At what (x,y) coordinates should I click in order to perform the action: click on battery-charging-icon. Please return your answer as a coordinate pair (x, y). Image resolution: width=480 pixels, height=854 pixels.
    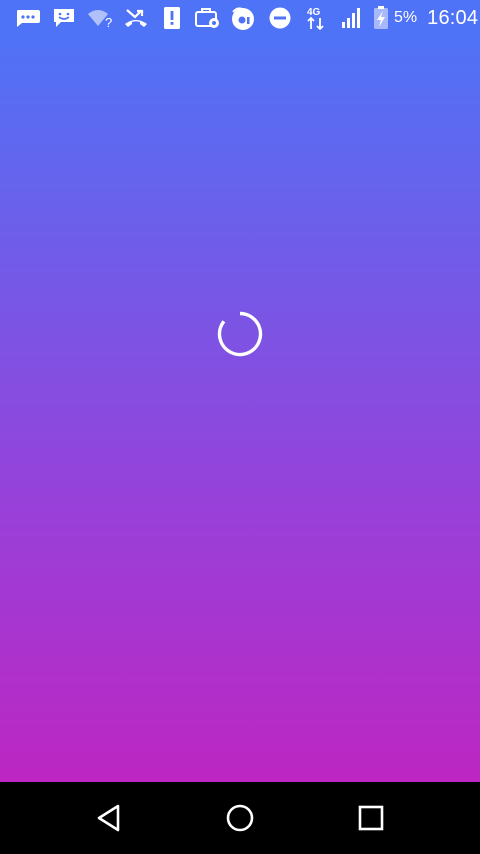
    Looking at the image, I should click on (381, 18).